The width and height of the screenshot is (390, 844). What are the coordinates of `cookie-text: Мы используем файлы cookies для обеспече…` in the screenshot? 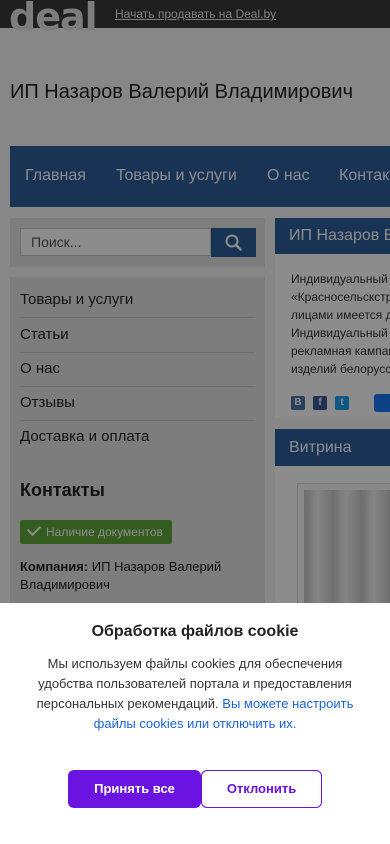 It's located at (195, 694).